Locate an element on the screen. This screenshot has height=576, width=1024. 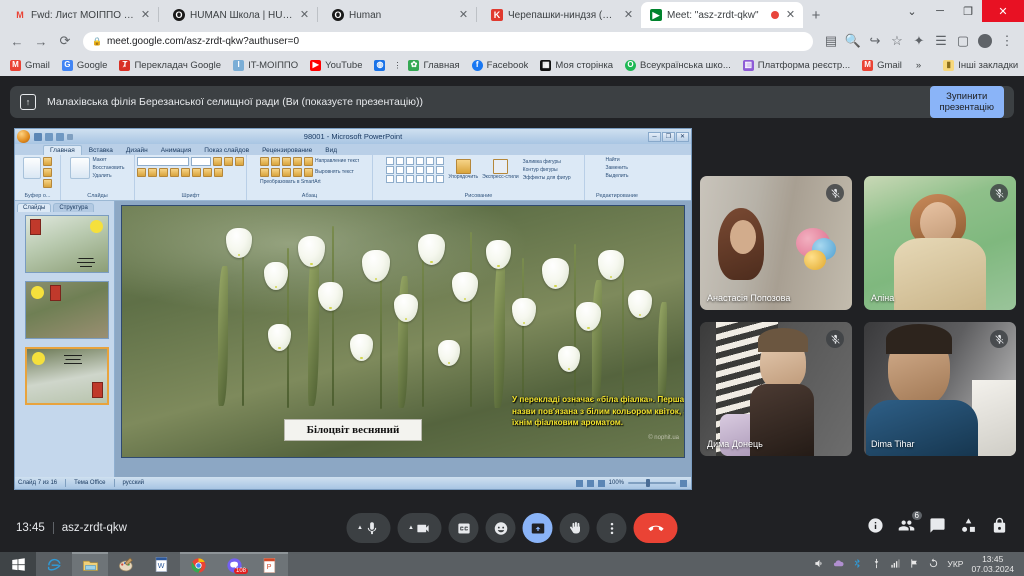
normal-view-icon is located at coordinates (579, 483).